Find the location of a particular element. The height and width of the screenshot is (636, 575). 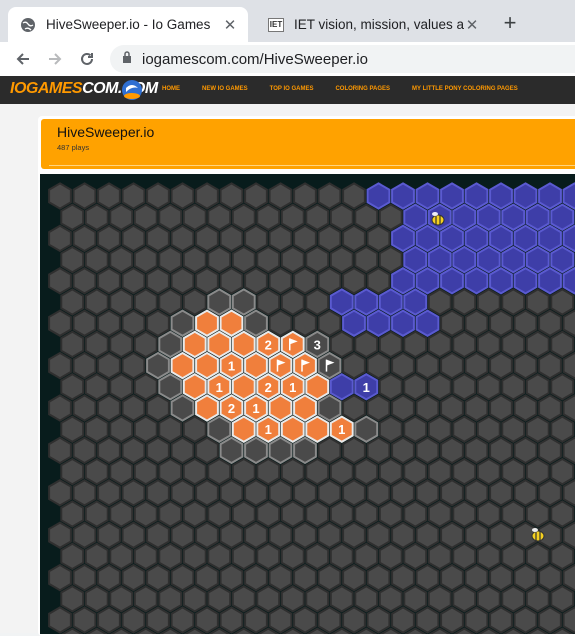

close-icon: ✕ is located at coordinates (472, 25).